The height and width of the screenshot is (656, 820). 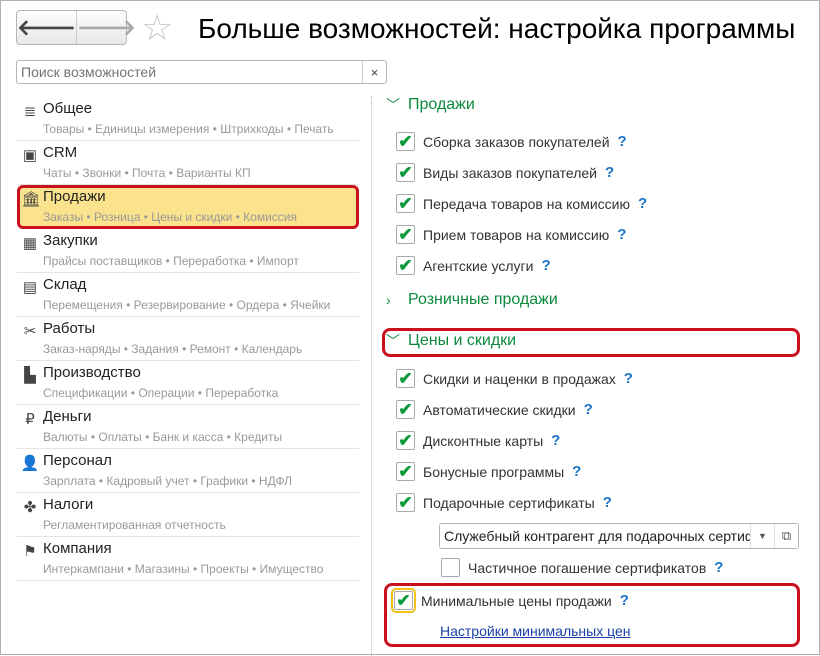 What do you see at coordinates (60, 152) in the screenshot?
I see `section-title: CRM` at bounding box center [60, 152].